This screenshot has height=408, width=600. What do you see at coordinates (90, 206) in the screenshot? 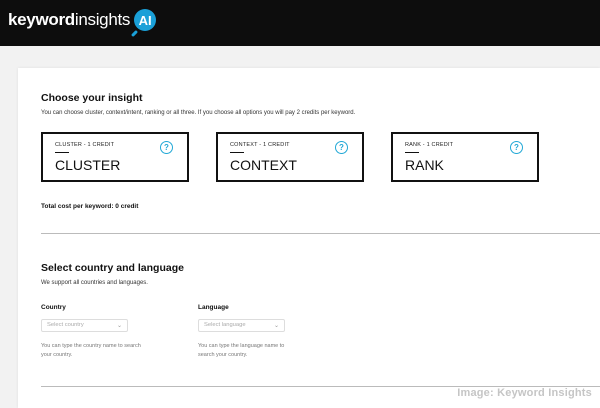
I see `total-cost: Total cost per keyword: 0 credit` at bounding box center [90, 206].